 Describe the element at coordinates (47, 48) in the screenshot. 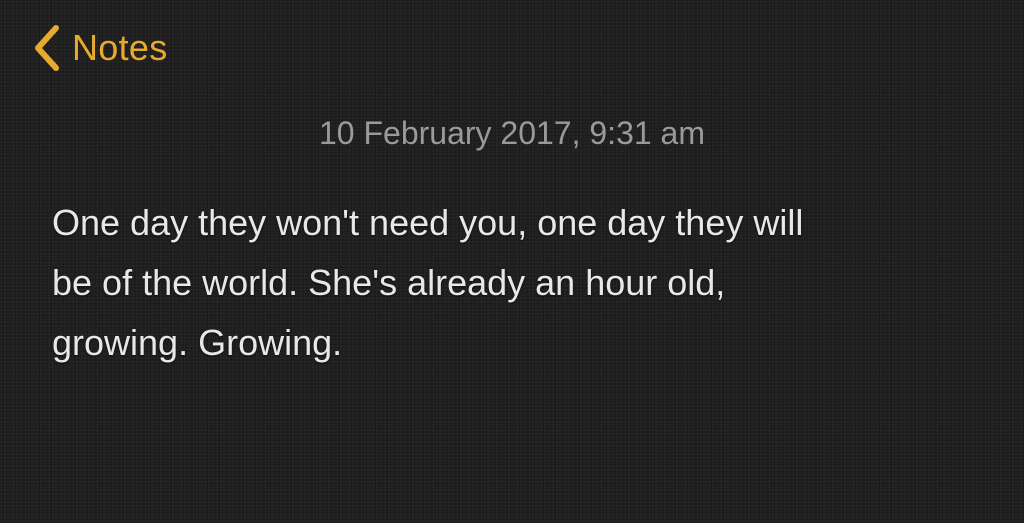

I see `chevron-left-icon` at that location.